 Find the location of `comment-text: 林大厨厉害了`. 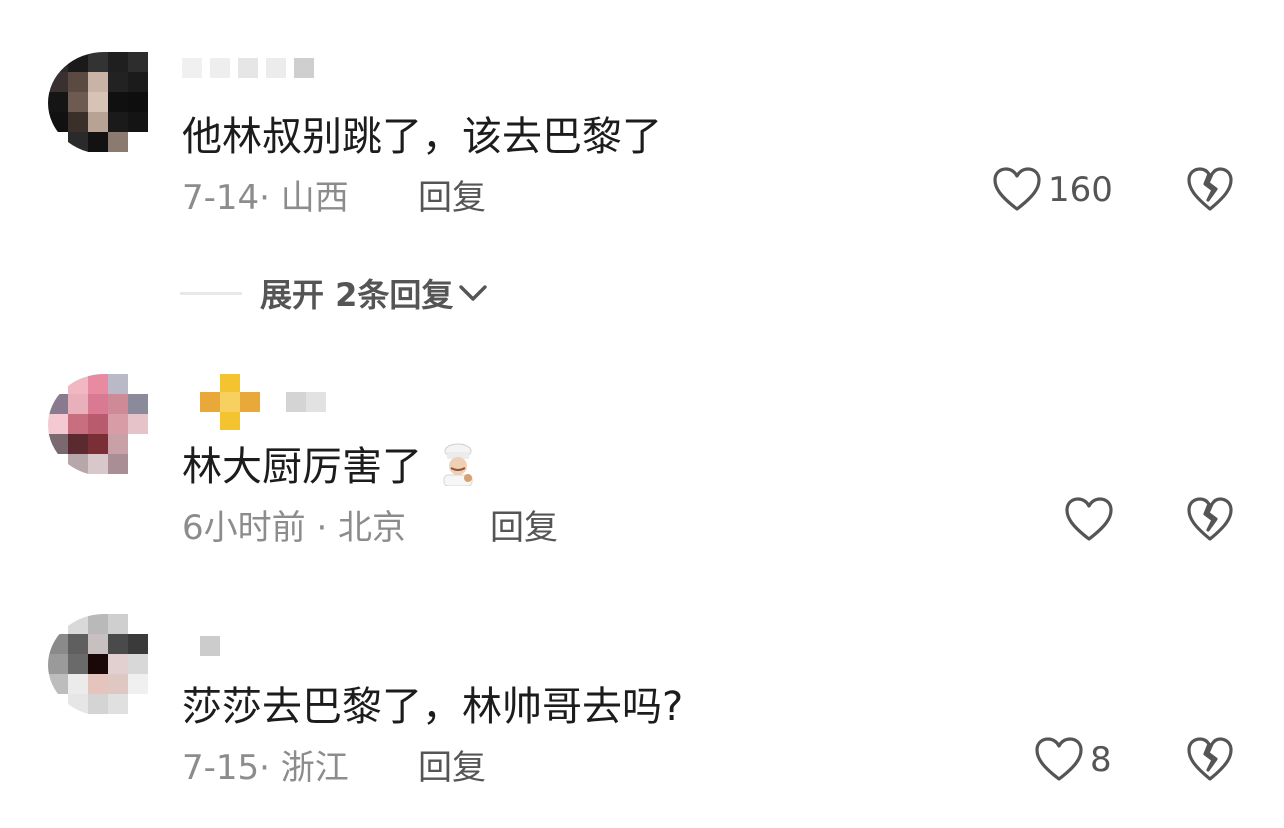

comment-text: 林大厨厉害了 is located at coordinates (331, 463).